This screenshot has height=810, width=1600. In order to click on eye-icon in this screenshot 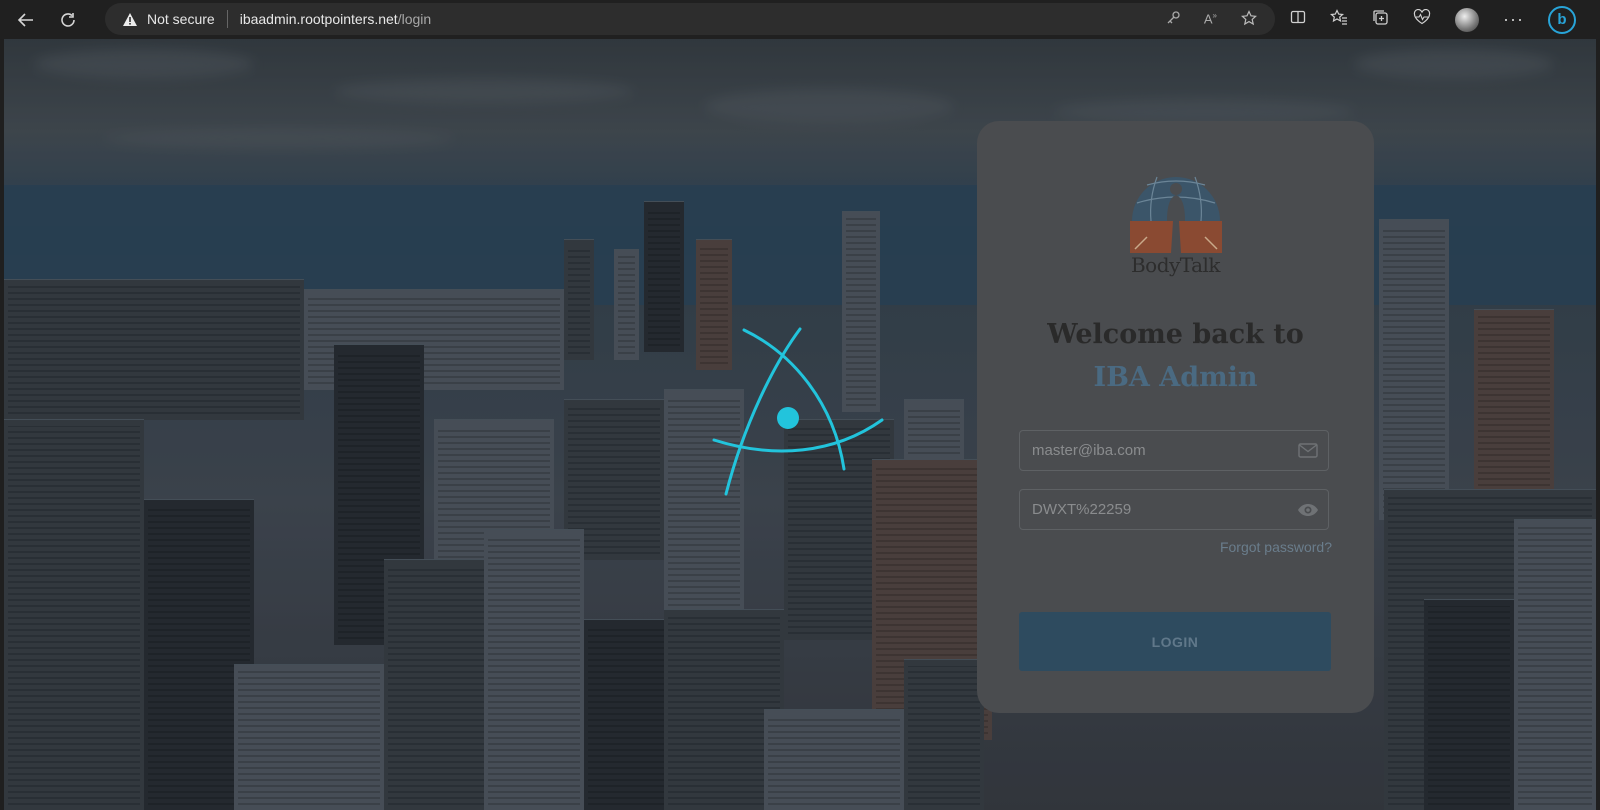, I will do `click(1308, 510)`.